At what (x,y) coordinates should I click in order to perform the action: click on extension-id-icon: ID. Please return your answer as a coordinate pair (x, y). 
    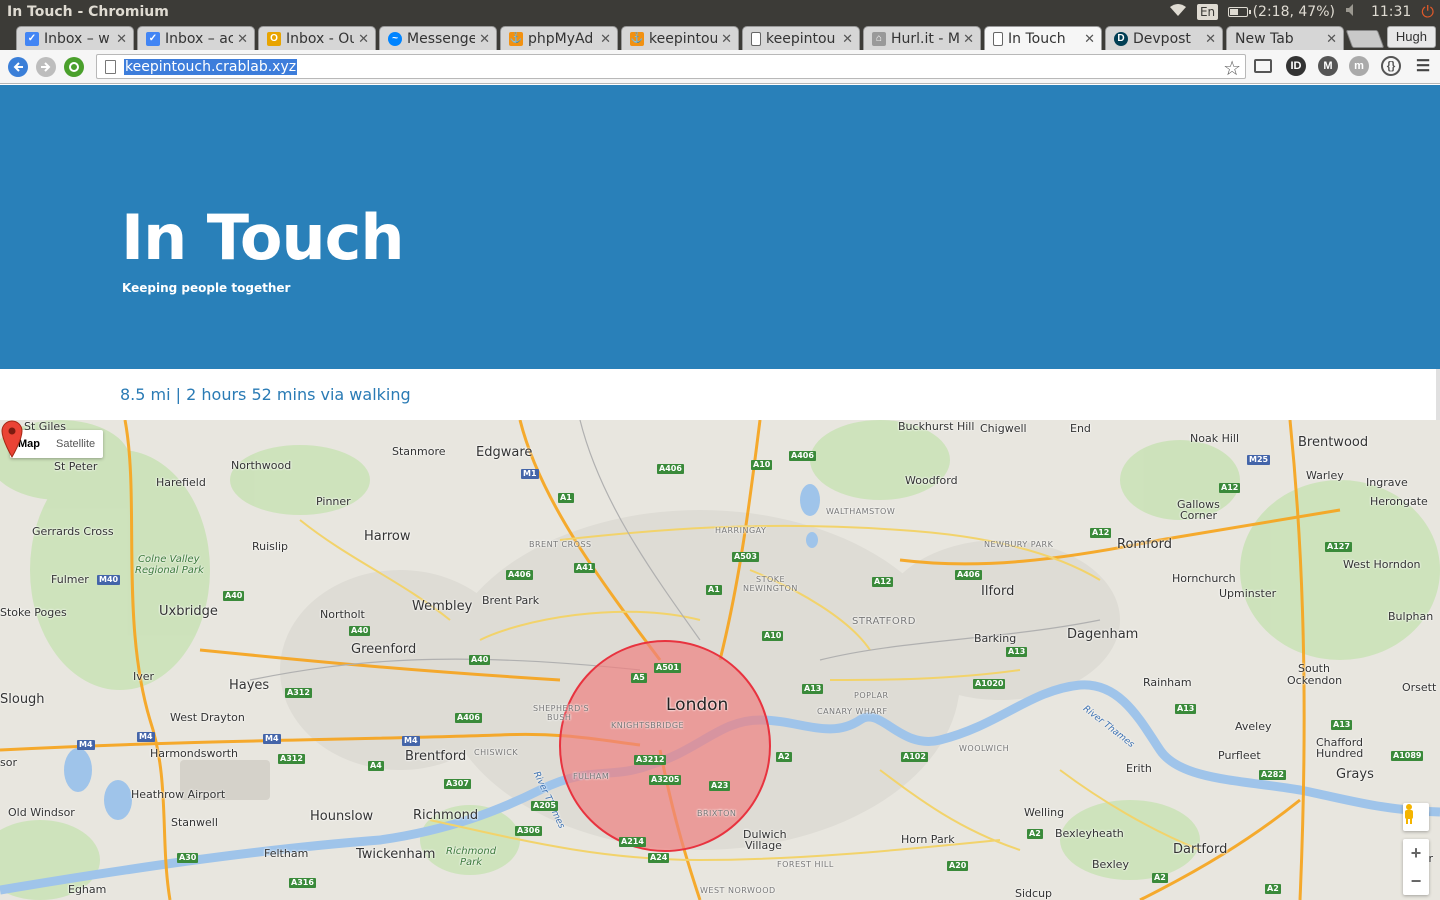
    Looking at the image, I should click on (1296, 66).